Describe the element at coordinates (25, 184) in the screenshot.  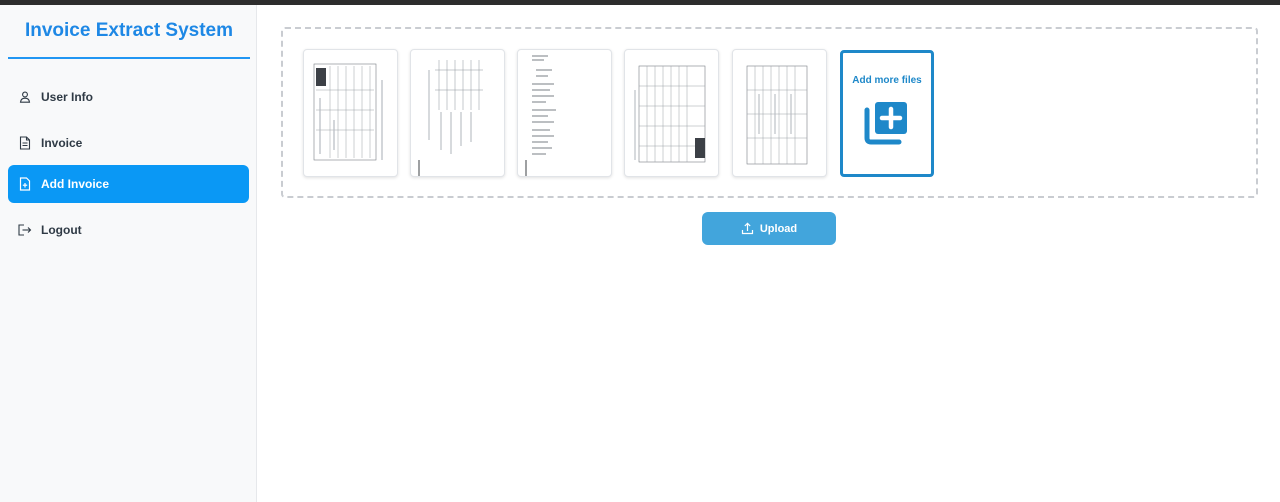
I see `file-plus-icon` at that location.